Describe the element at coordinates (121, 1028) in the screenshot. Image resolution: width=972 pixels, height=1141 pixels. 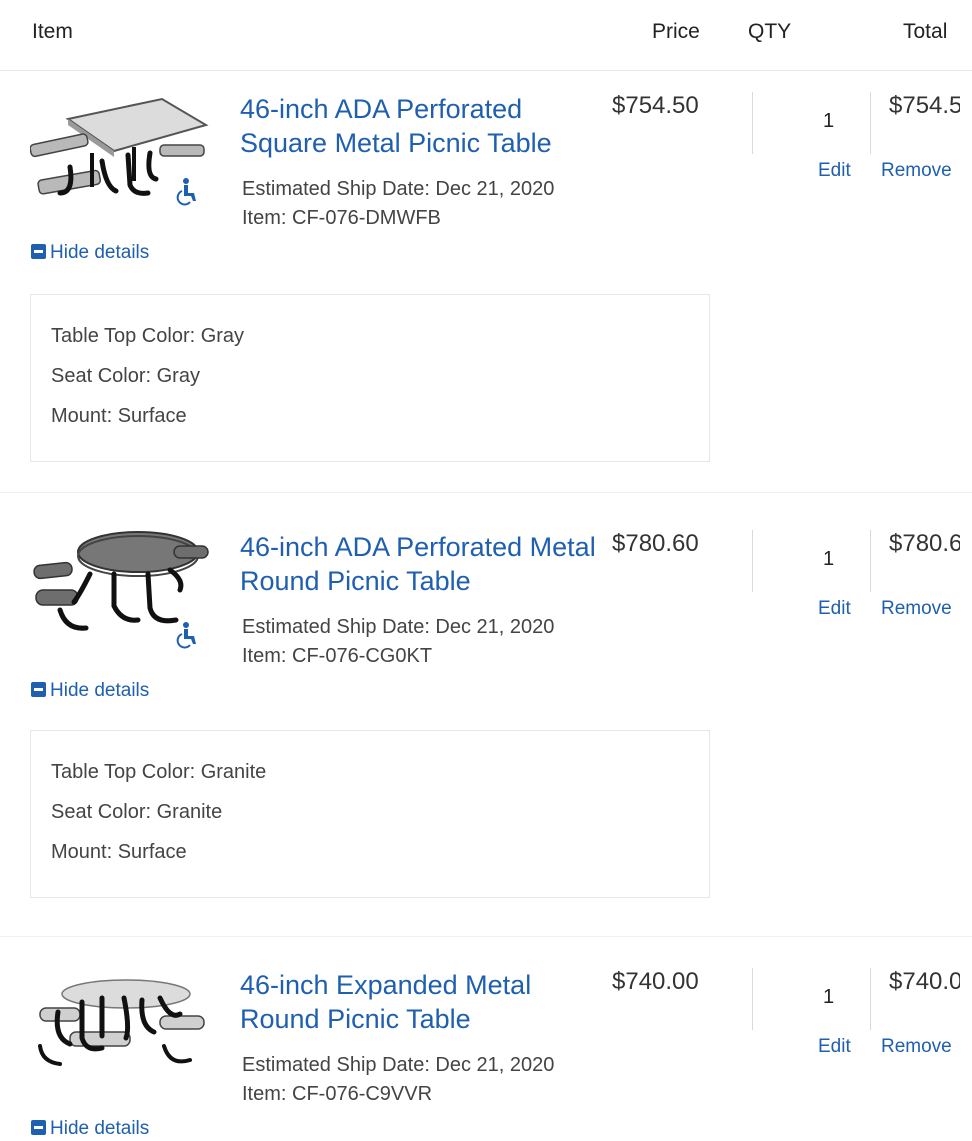
I see `expanded-metal-picnic-table-icon` at that location.